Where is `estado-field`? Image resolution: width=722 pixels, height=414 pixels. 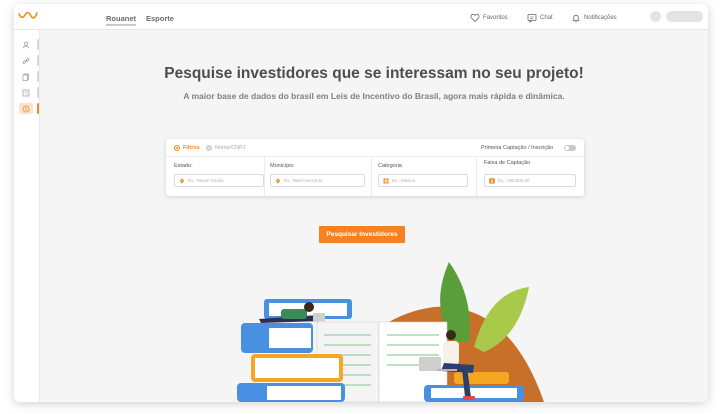
estado-field is located at coordinates (219, 180).